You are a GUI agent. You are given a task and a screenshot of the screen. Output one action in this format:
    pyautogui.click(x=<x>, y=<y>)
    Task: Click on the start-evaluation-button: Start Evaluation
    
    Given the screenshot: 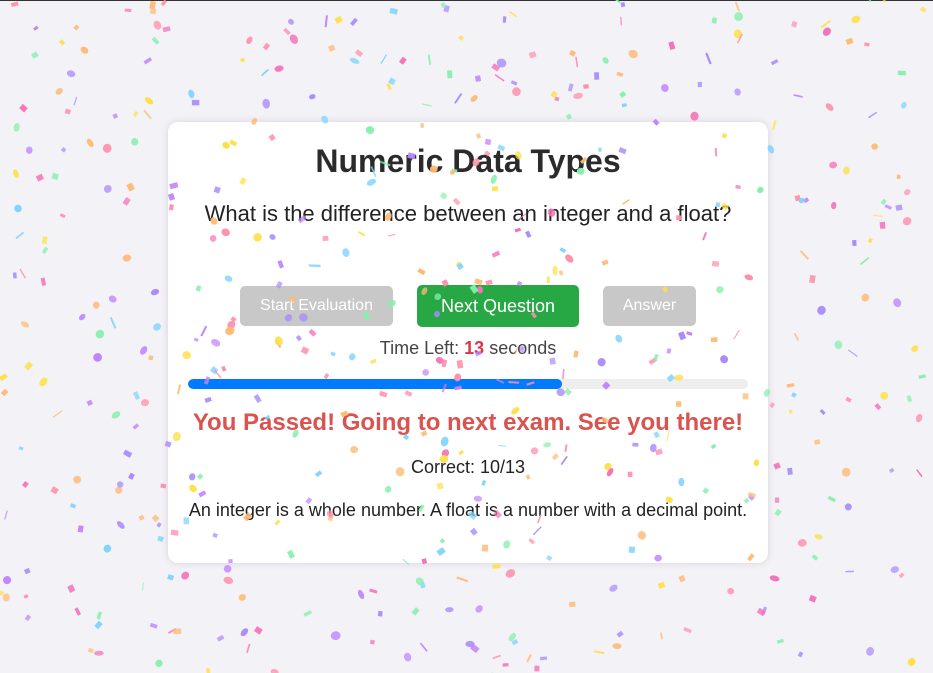 What is the action you would take?
    pyautogui.click(x=316, y=306)
    